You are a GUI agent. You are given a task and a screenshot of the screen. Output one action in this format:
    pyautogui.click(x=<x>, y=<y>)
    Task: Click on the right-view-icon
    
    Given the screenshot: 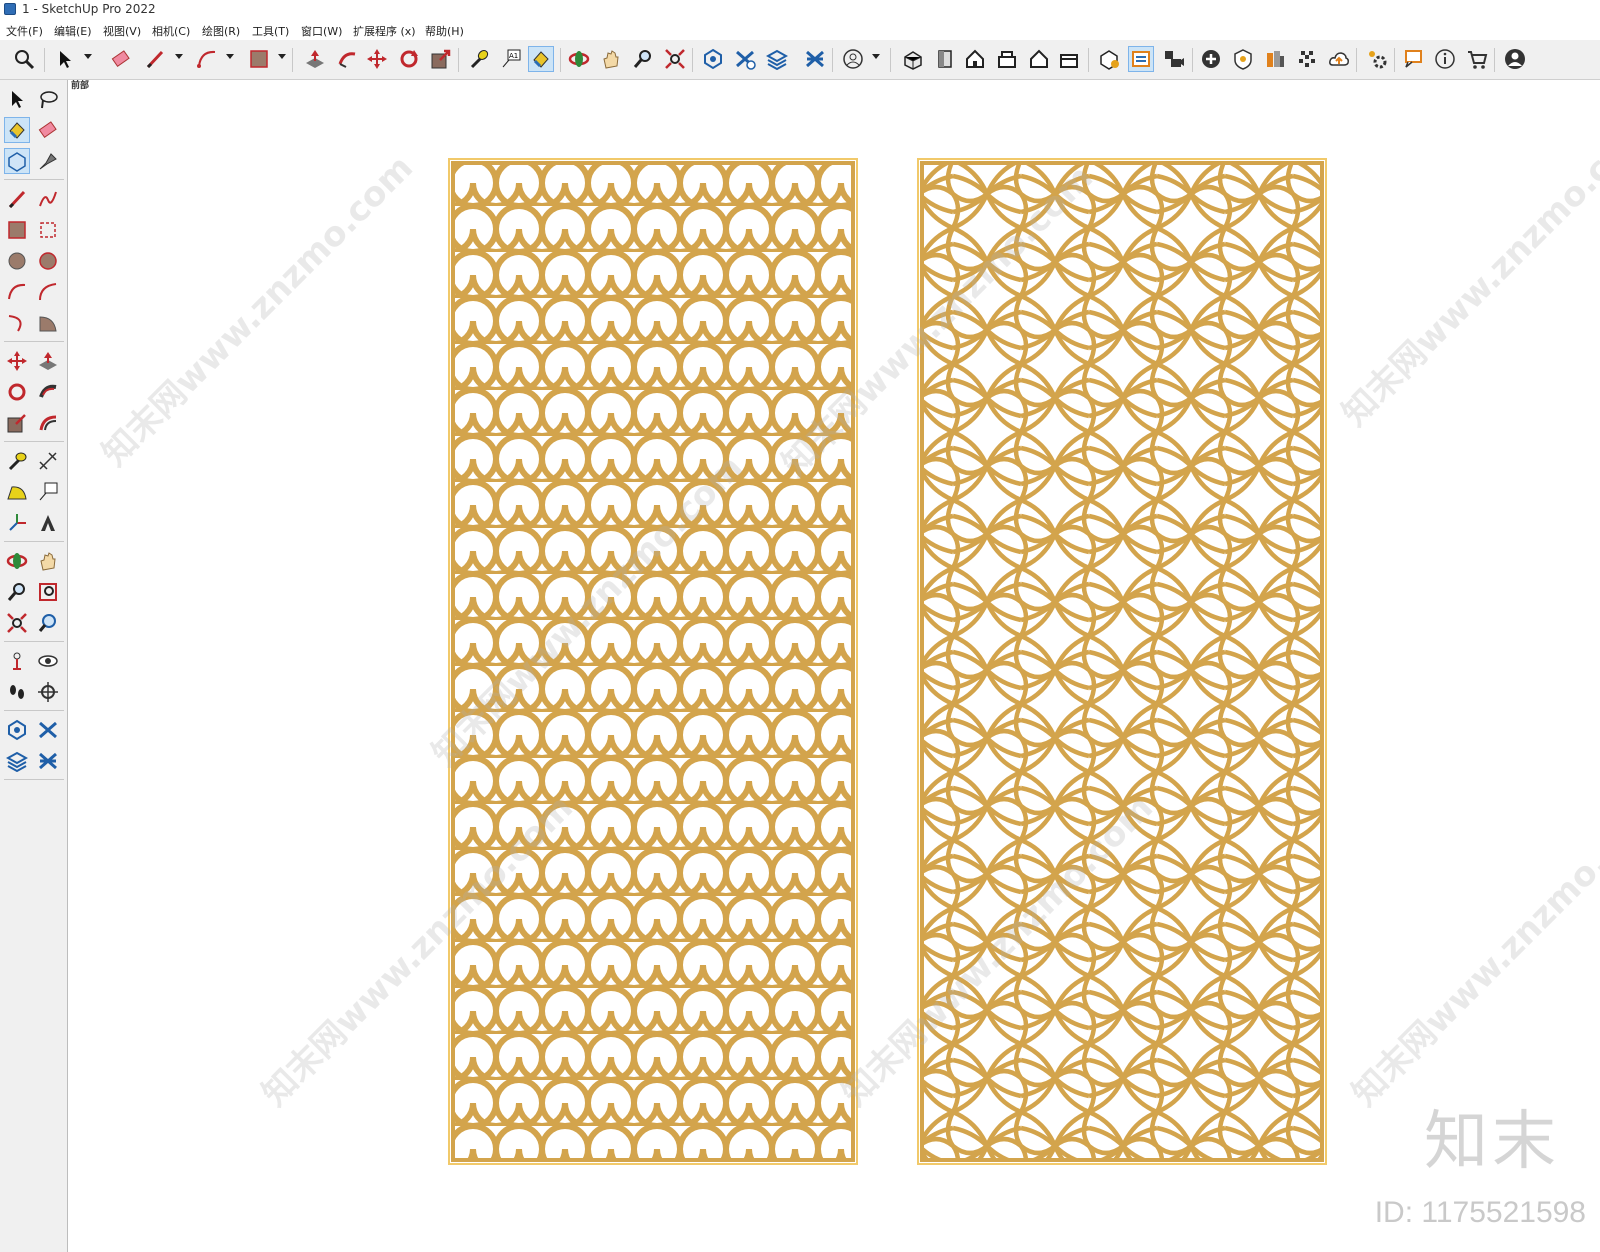 What is the action you would take?
    pyautogui.click(x=1007, y=59)
    